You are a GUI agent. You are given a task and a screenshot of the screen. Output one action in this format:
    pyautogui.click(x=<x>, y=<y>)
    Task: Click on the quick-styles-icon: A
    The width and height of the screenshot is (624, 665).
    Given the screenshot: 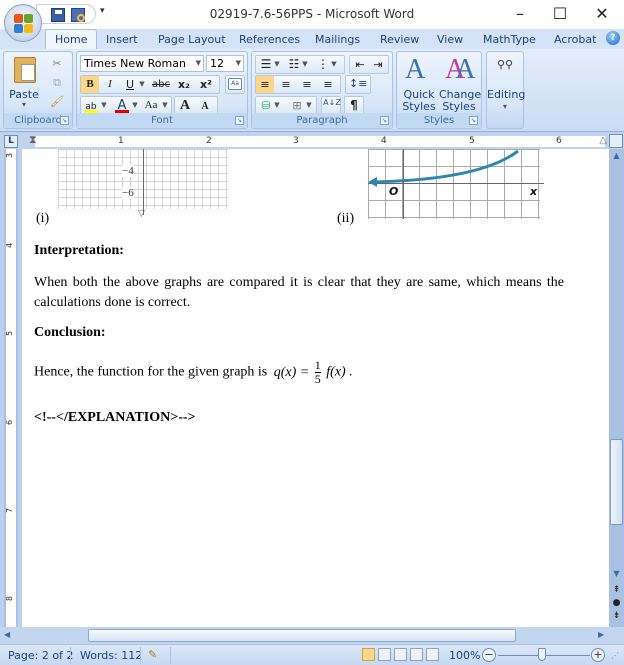 What is the action you would take?
    pyautogui.click(x=415, y=69)
    